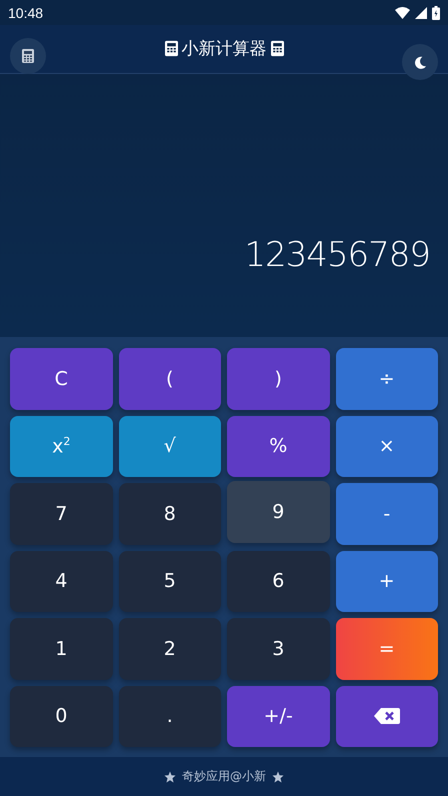  Describe the element at coordinates (169, 716) in the screenshot. I see `calculator-key: .` at that location.